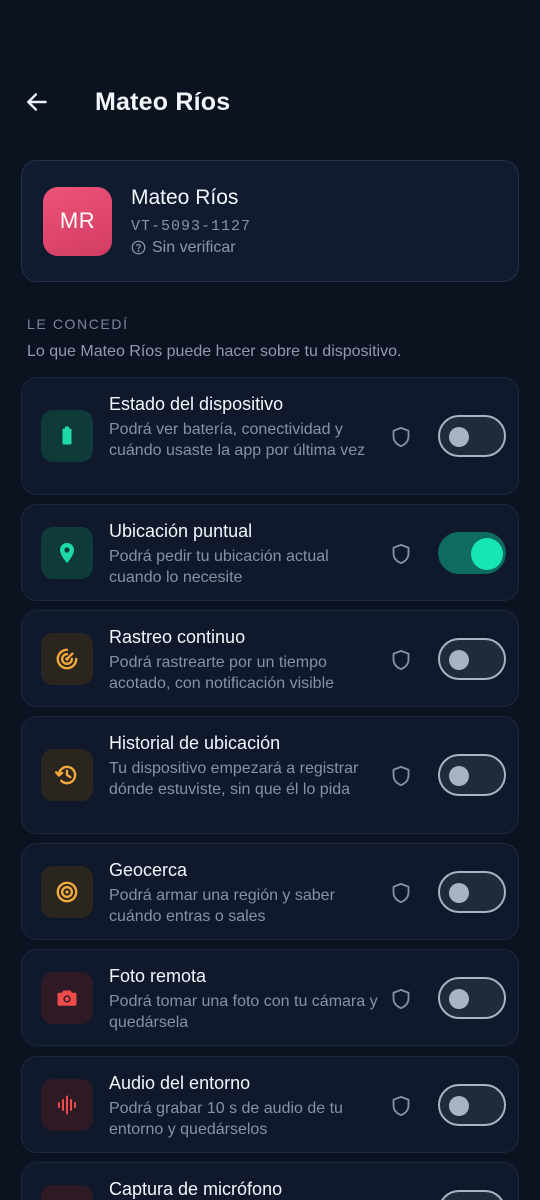  I want to click on profile-card: MR Mateo Ríos VT-5093-1127 Sin verificar, so click(270, 221).